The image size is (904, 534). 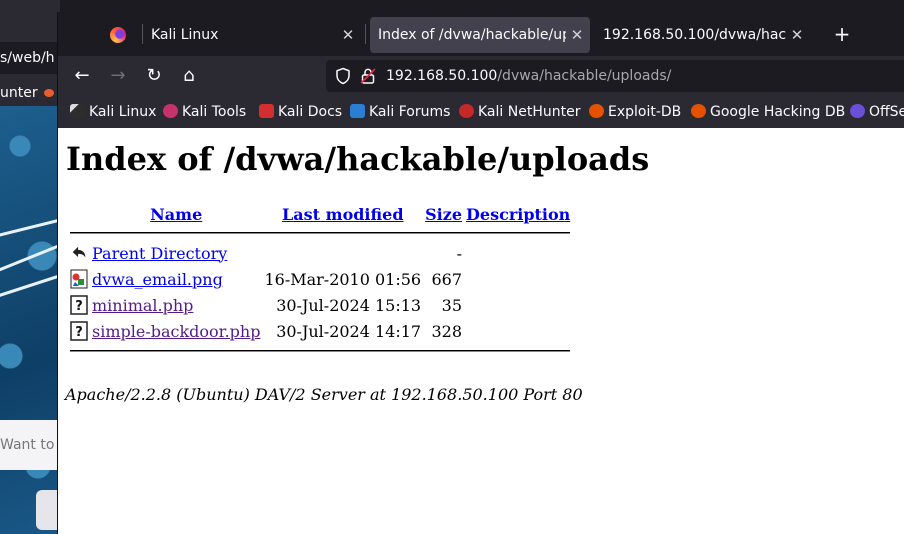 I want to click on back-button: ←, so click(x=82, y=76).